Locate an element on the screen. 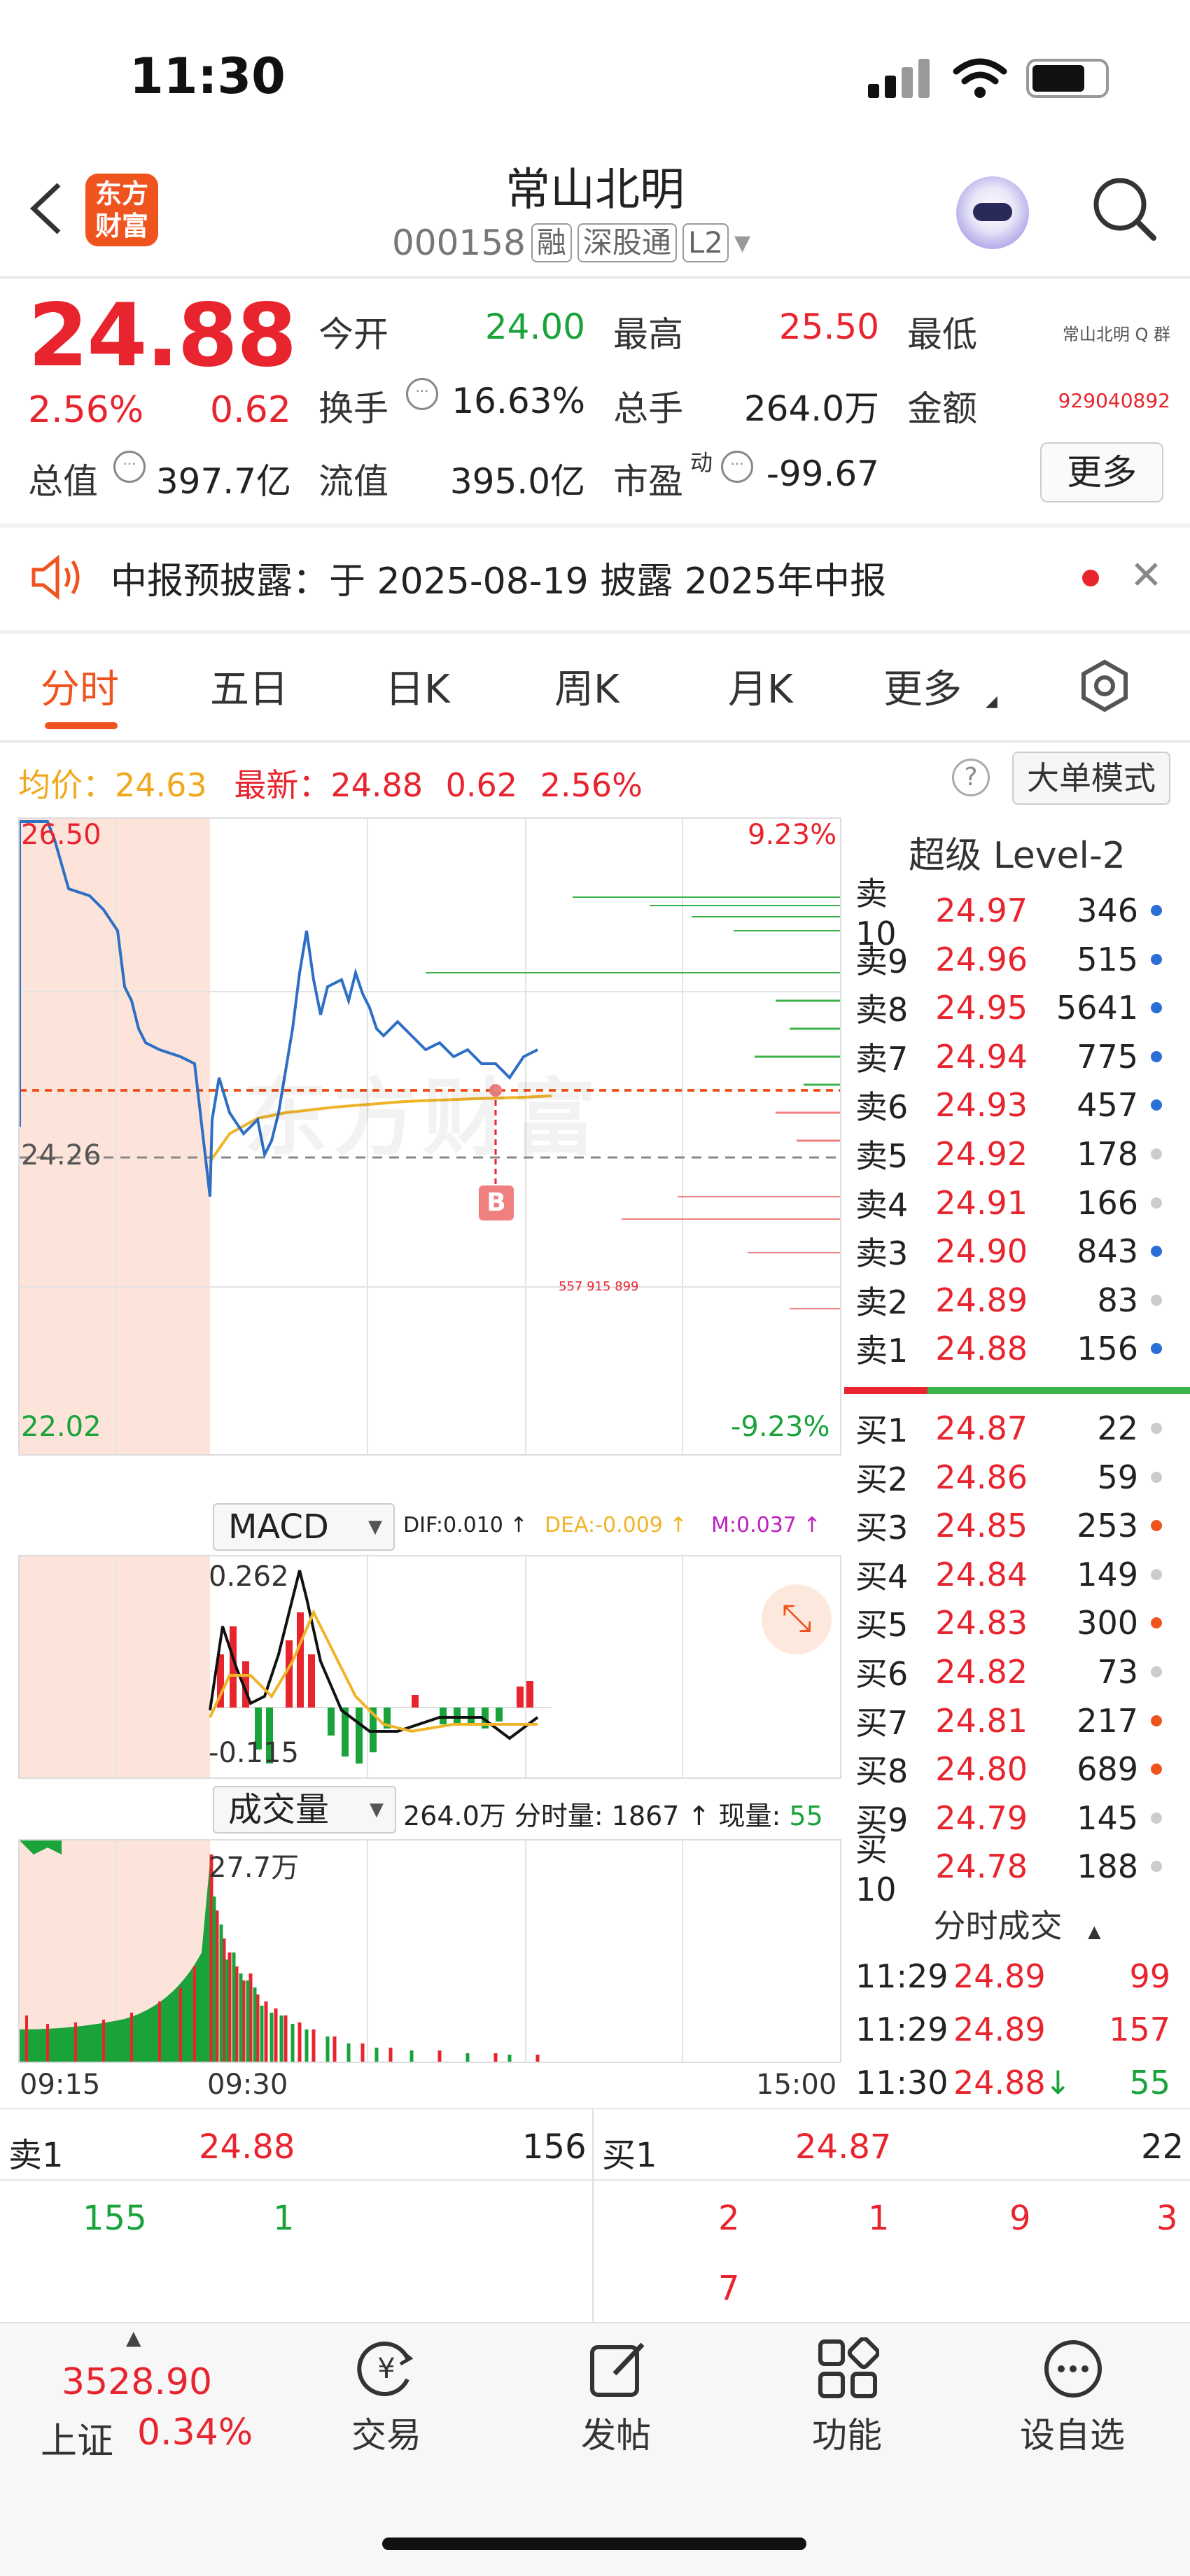  tag-level2: L2 is located at coordinates (705, 242).